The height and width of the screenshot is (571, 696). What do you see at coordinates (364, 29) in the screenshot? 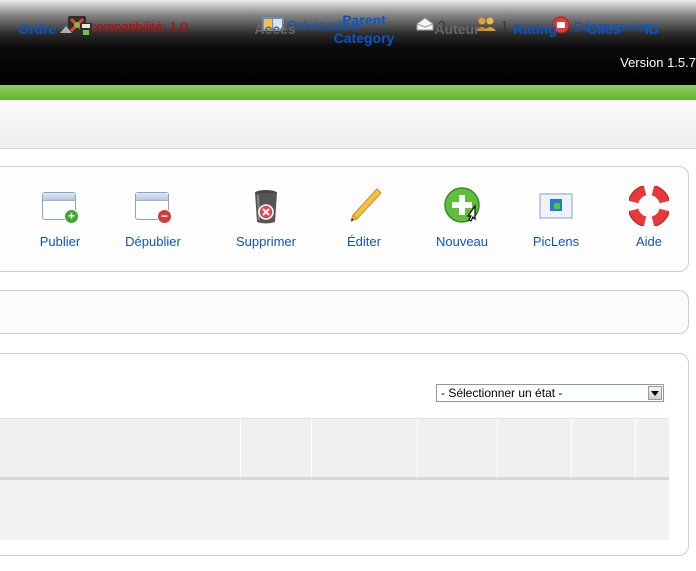
I see `column-header-parent-category: Parent Category` at bounding box center [364, 29].